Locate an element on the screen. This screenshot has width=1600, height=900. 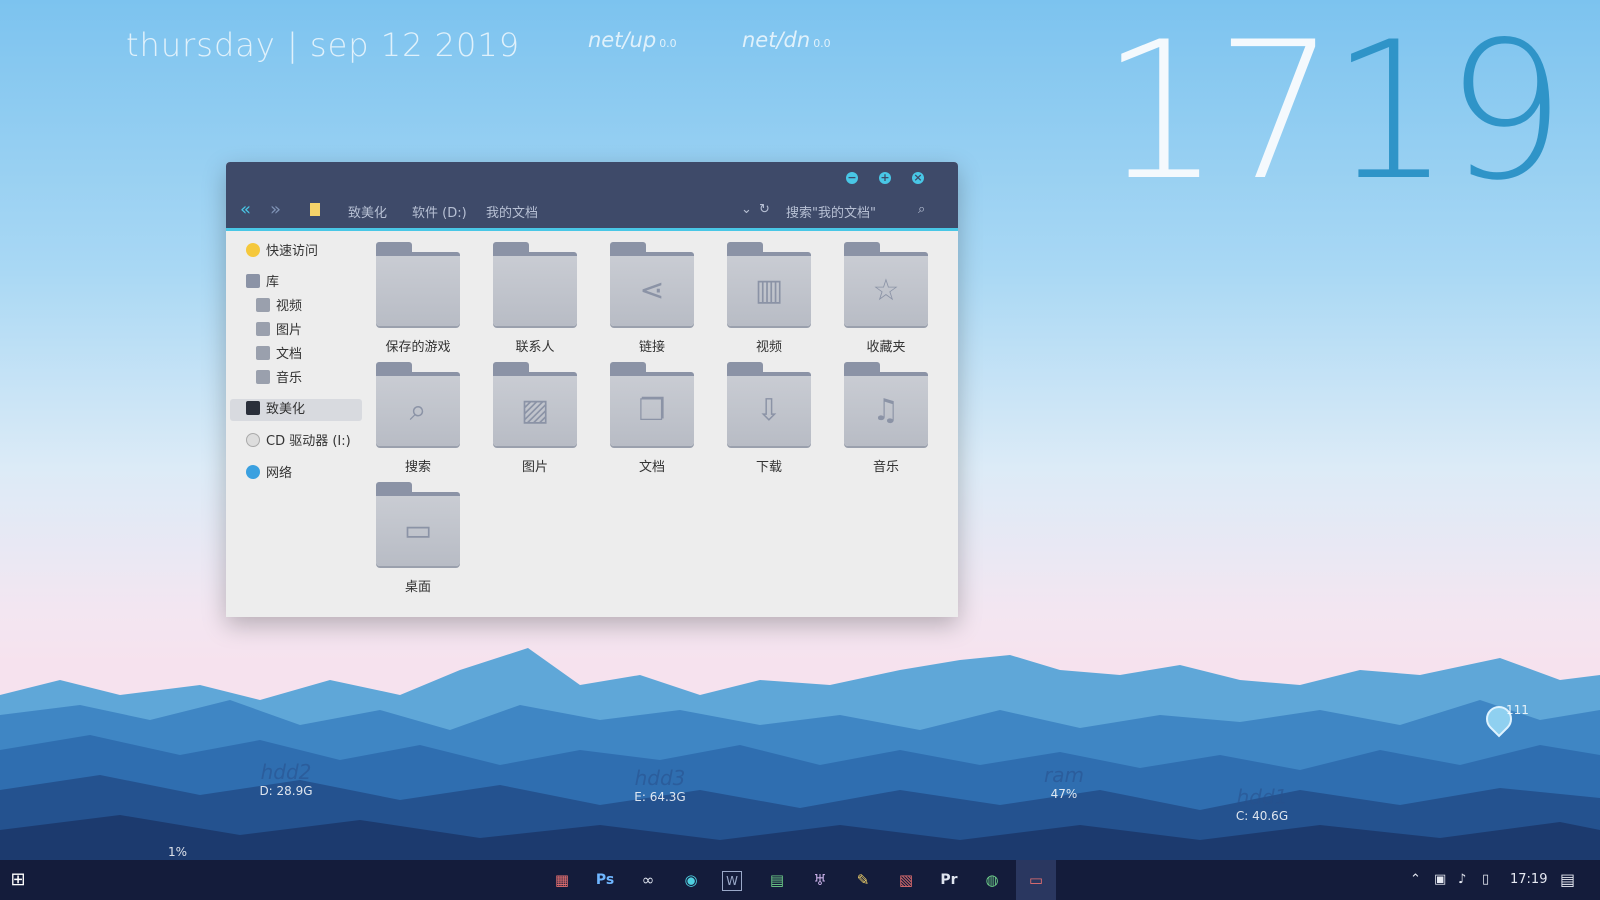
clock-hours: 17 is located at coordinates (1218, 111).